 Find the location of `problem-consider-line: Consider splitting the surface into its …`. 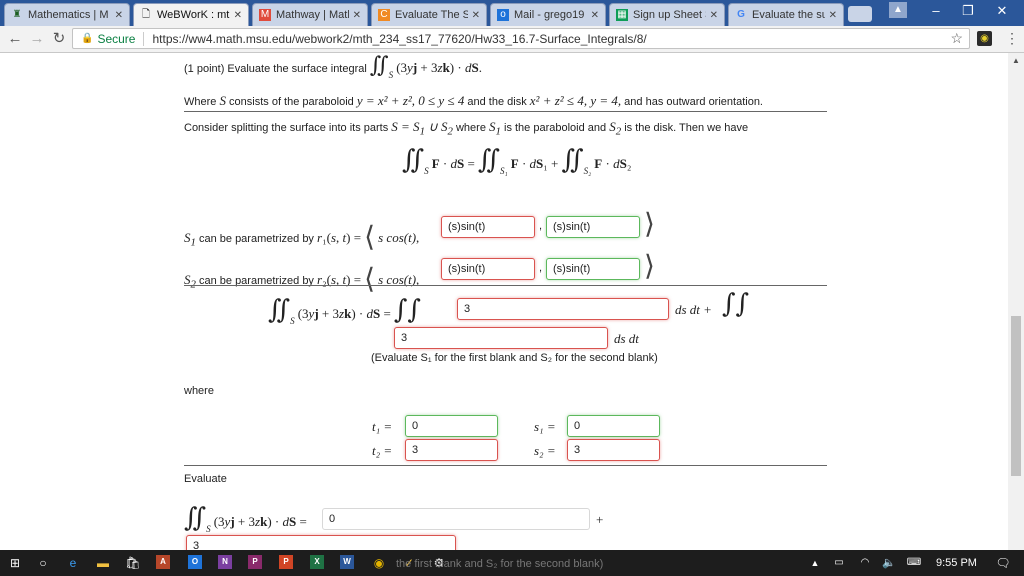

problem-consider-line: Consider splitting the surface into its … is located at coordinates (466, 128).